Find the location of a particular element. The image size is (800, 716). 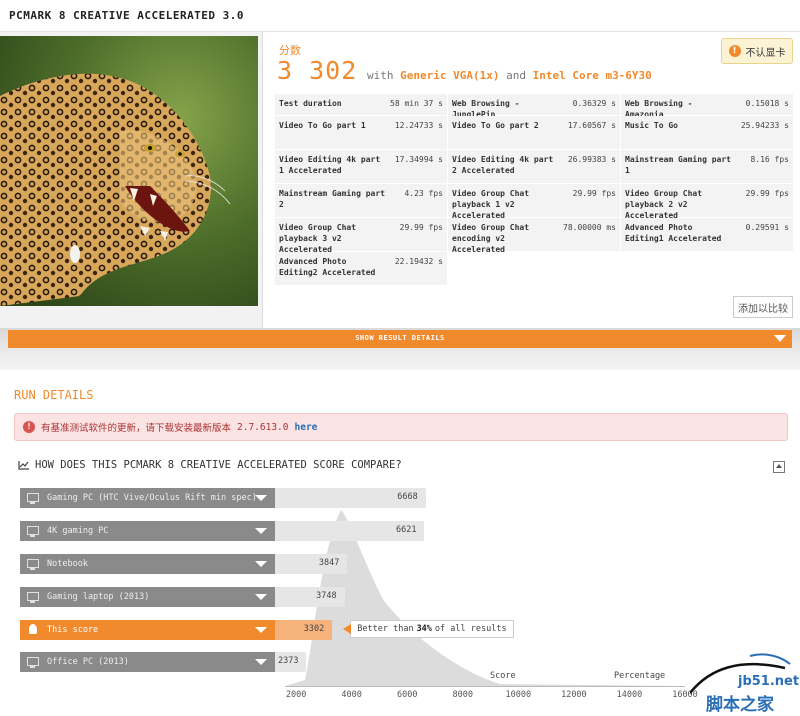

bar-label: This score is located at coordinates (147, 630).